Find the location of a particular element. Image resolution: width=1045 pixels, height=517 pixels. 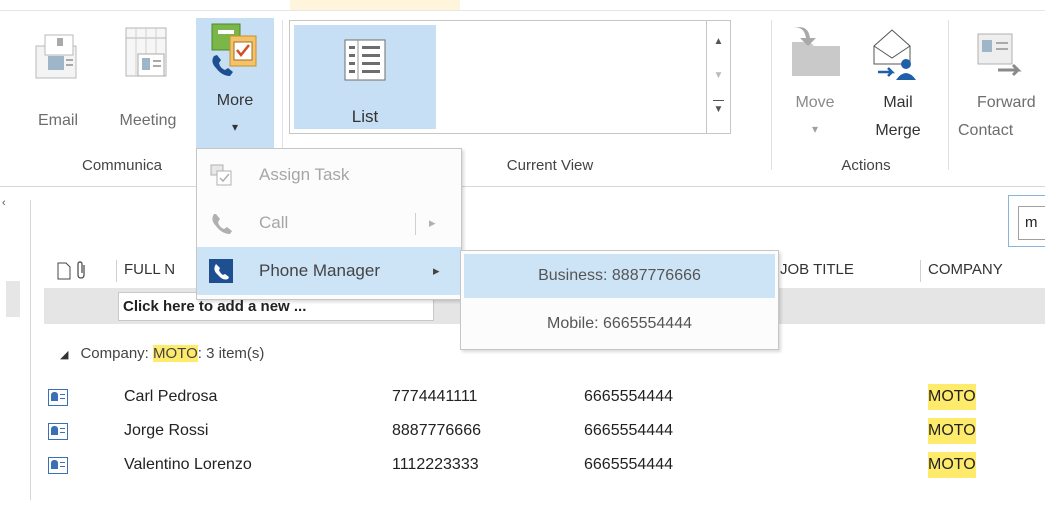

ribbon-top-strip is located at coordinates (522, 5).